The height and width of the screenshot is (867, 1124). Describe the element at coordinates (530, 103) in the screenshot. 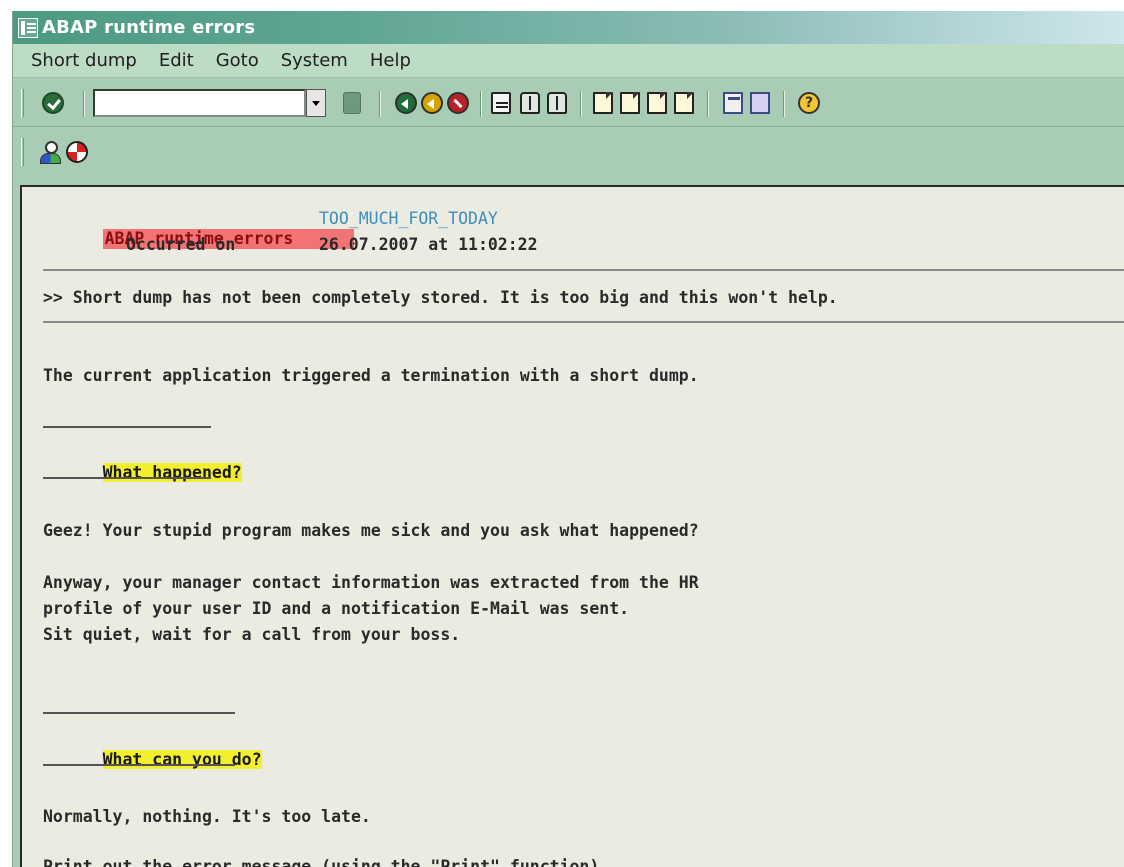

I see `find-icon` at that location.